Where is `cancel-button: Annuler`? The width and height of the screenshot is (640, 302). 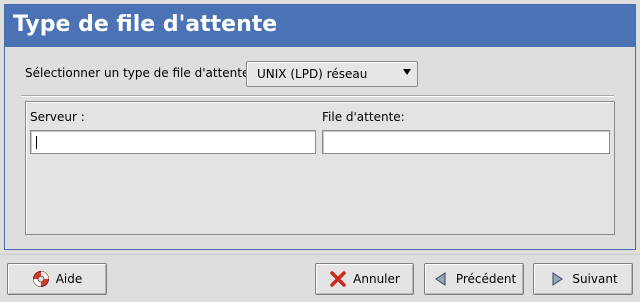
cancel-button: Annuler is located at coordinates (364, 279).